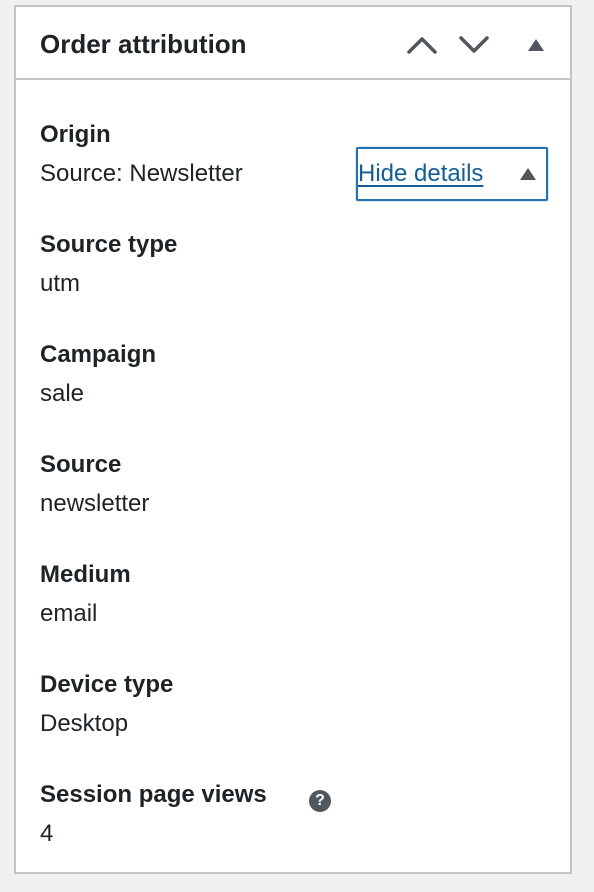 The height and width of the screenshot is (892, 594). I want to click on source-label: Source, so click(81, 464).